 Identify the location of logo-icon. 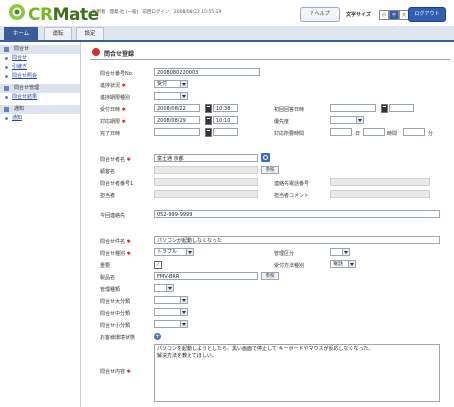
(17, 12).